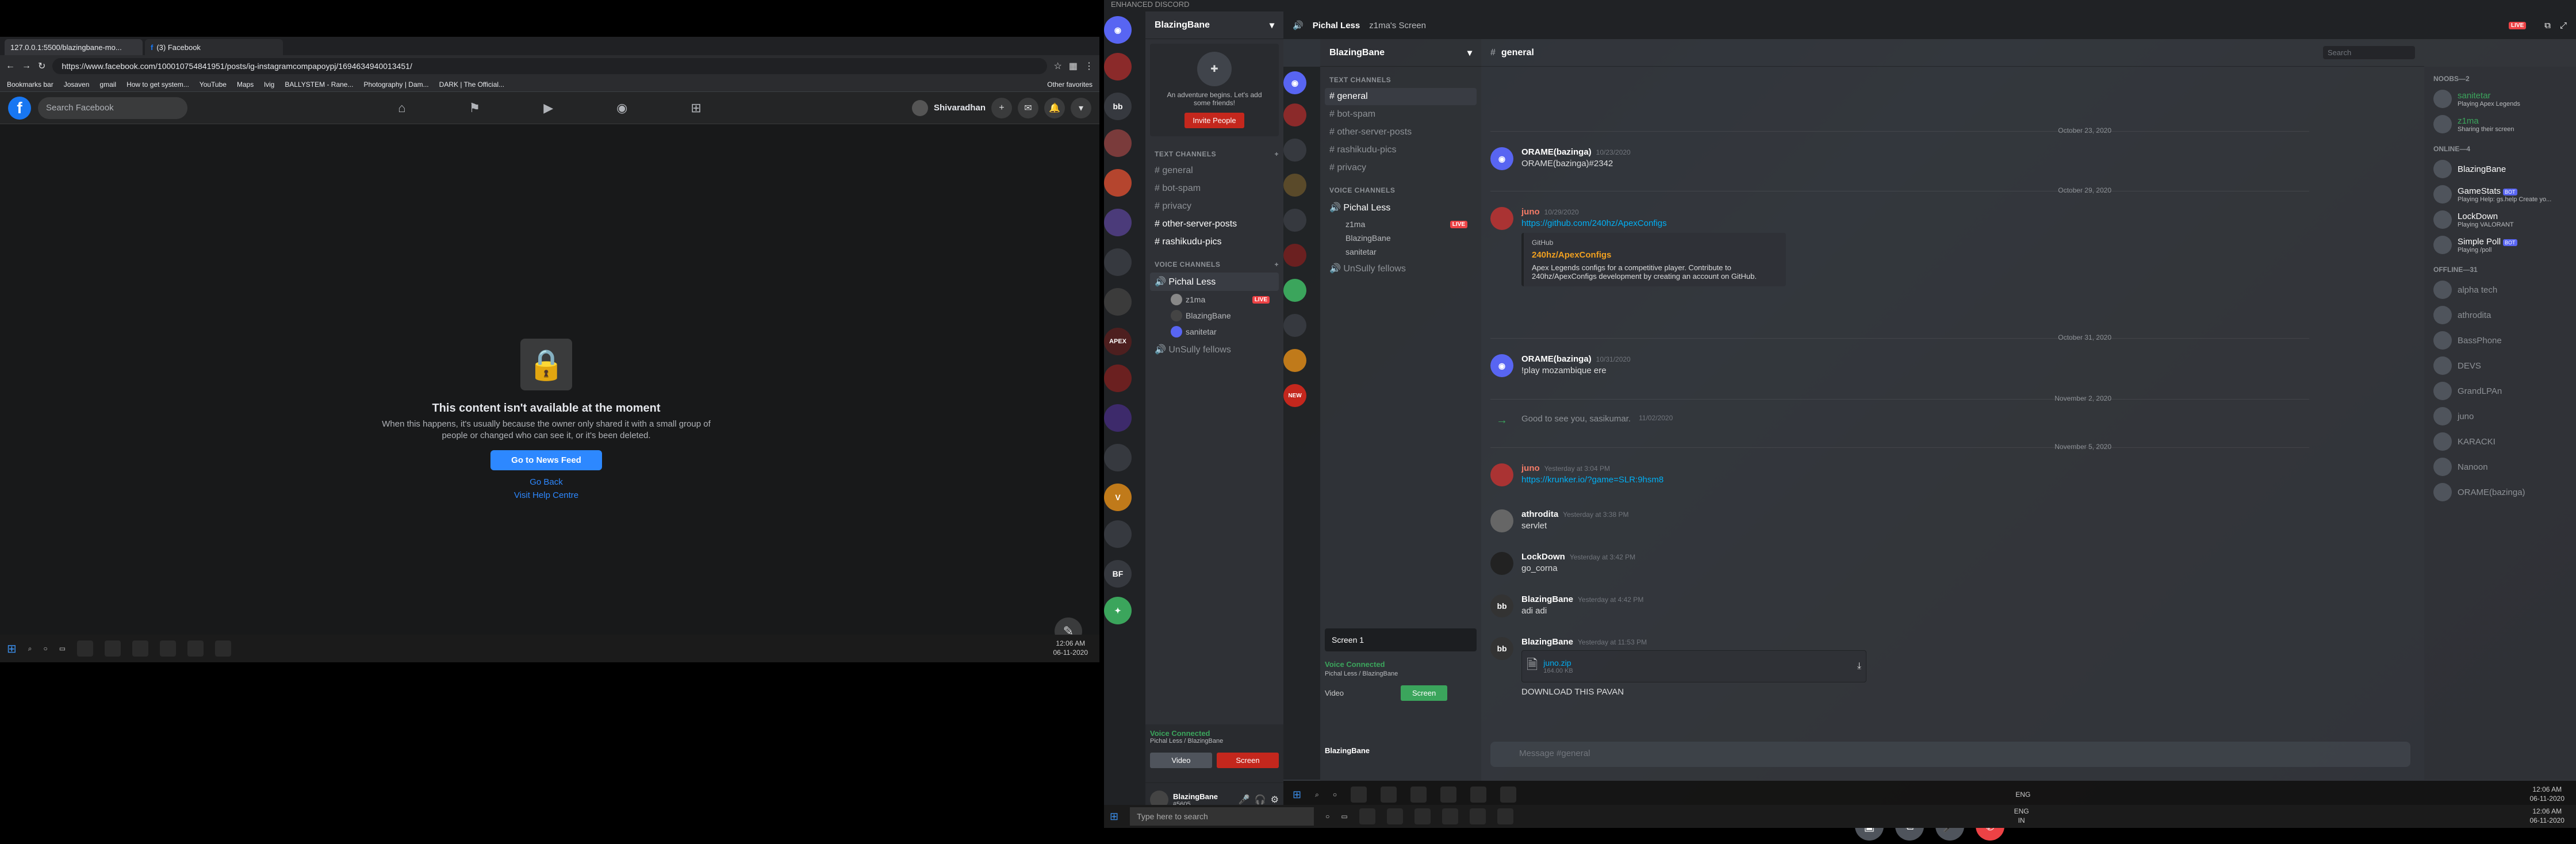  I want to click on account-chevron-down-icon: ▾, so click(1081, 108).